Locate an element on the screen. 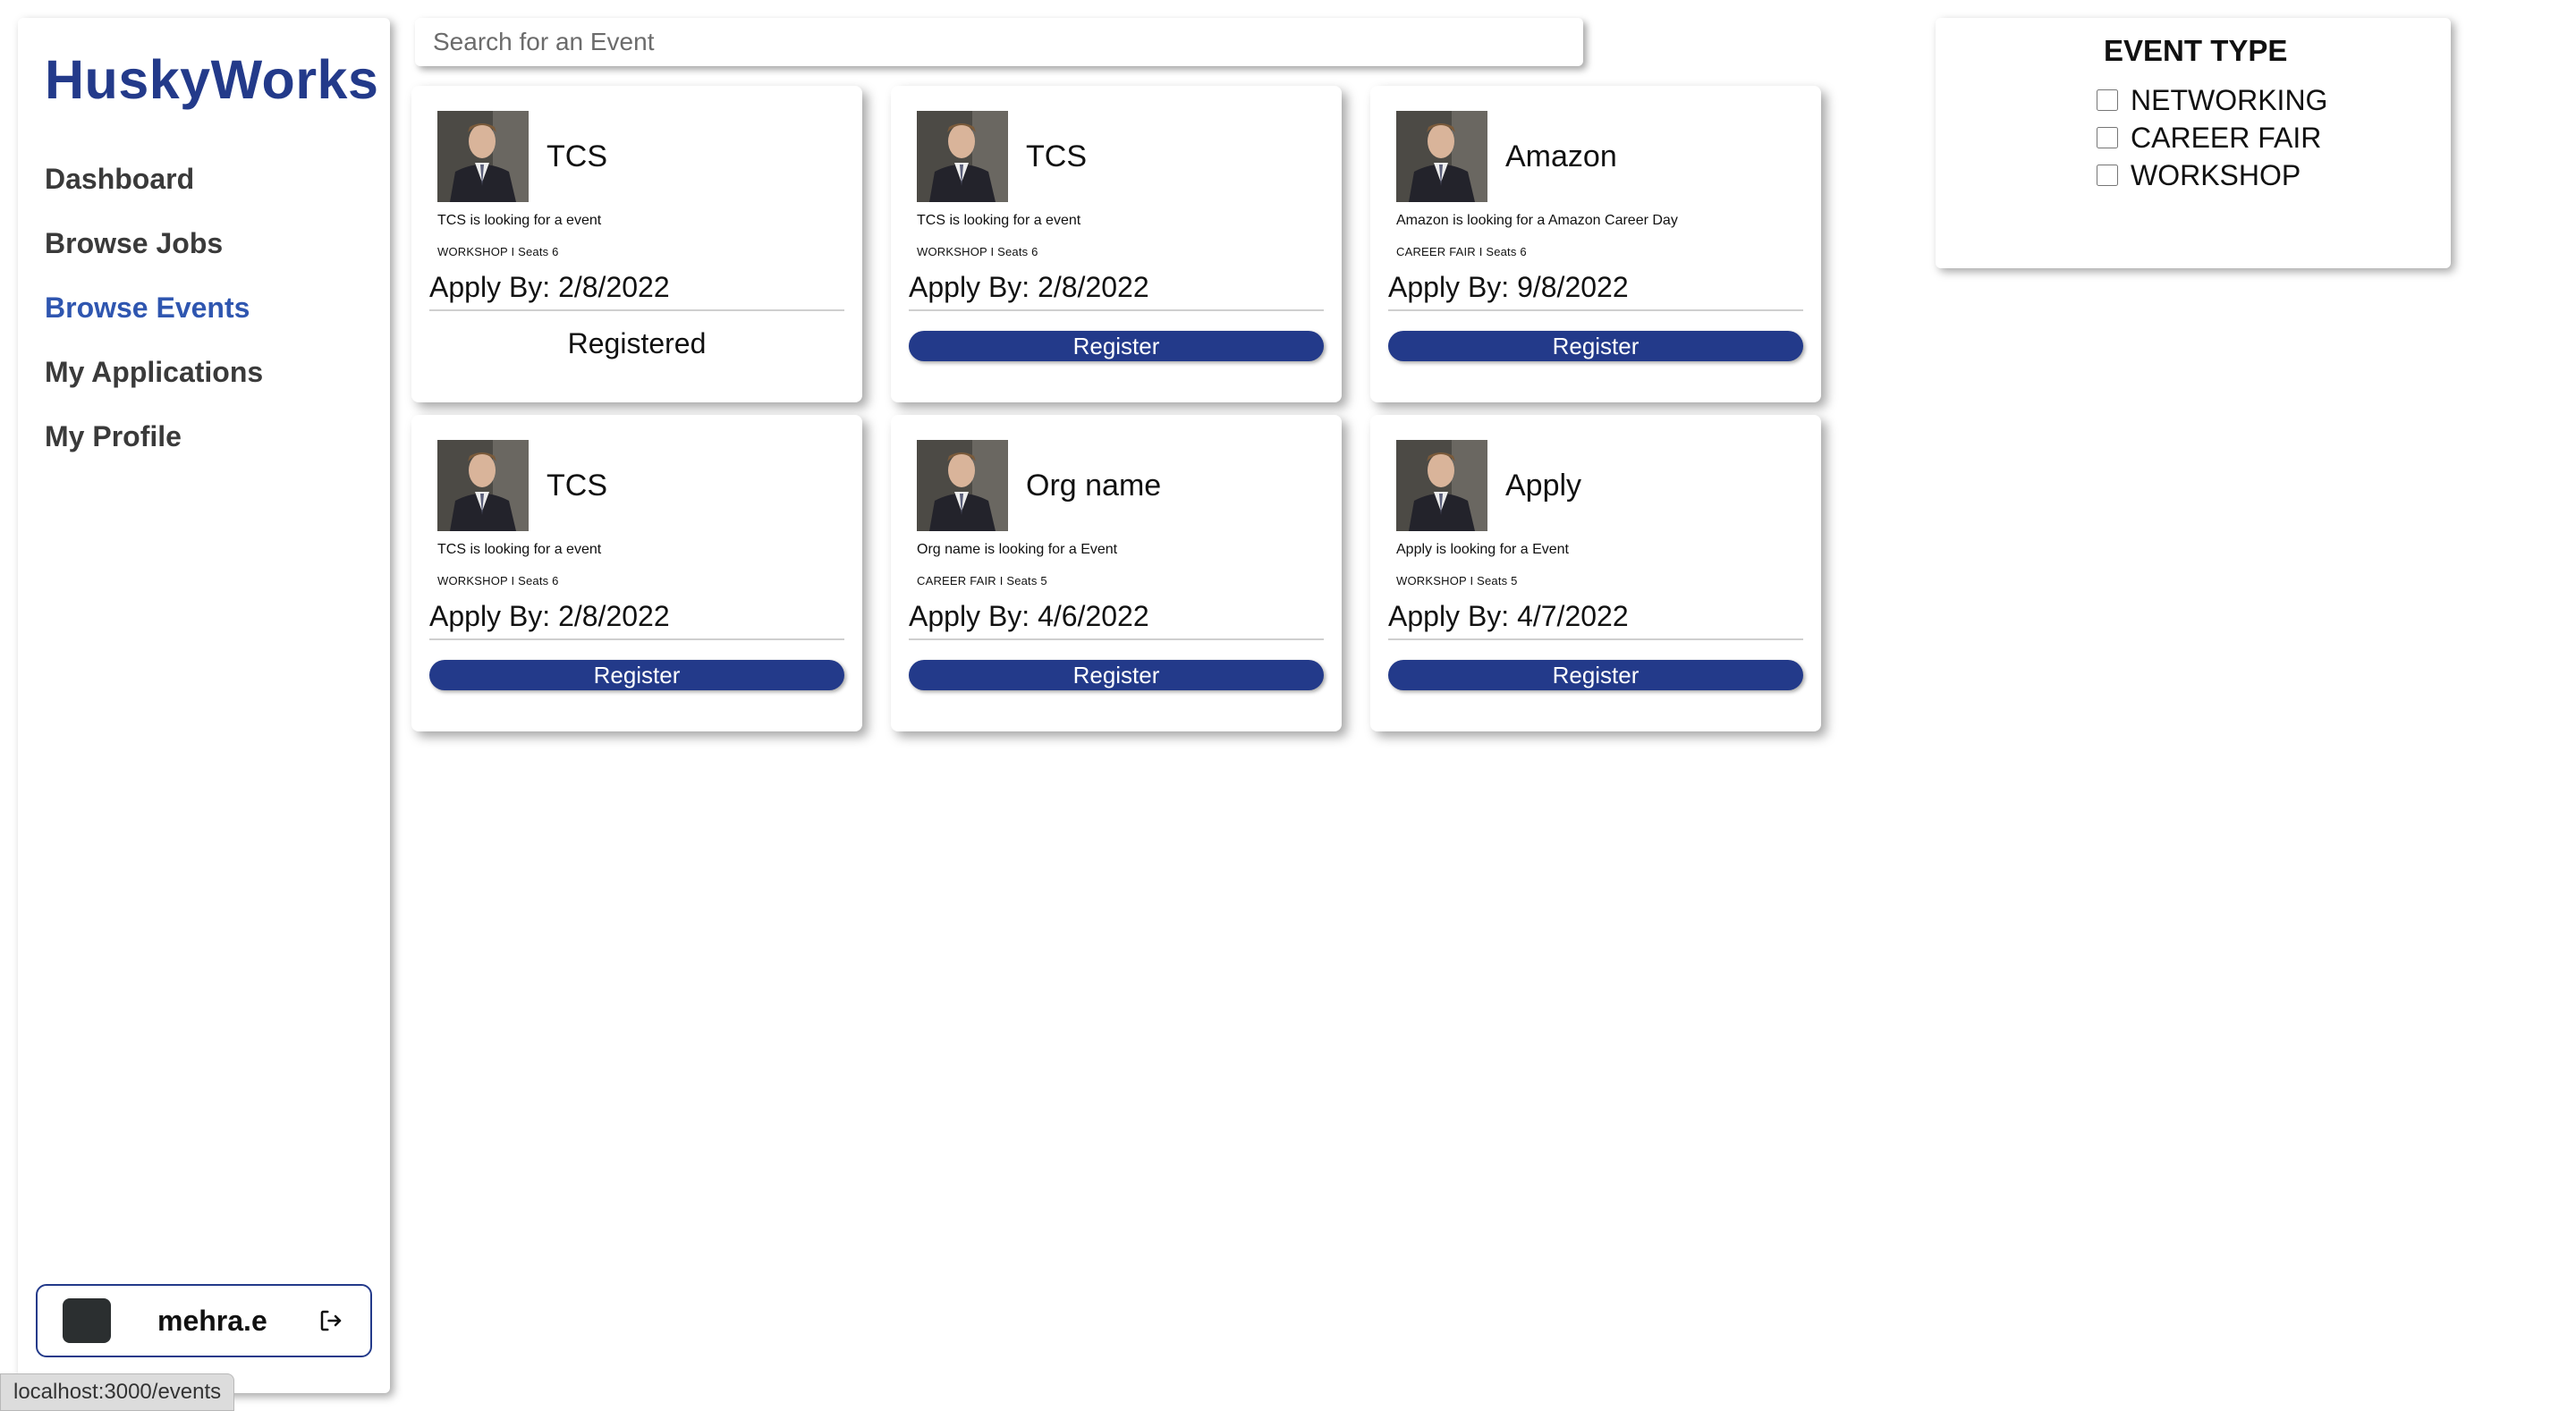 The width and height of the screenshot is (2576, 1411). user-box: mehra.e is located at coordinates (204, 1320).